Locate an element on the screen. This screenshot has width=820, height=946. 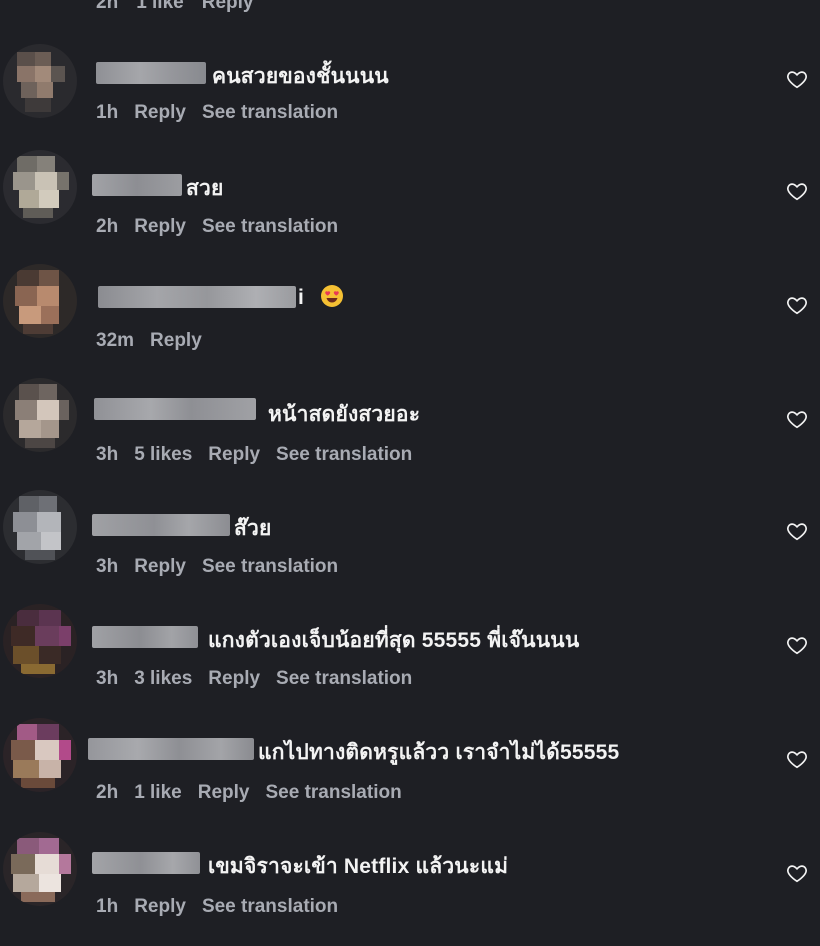
previous-comment-meta: 2h 1 like Reply is located at coordinates (174, 7).